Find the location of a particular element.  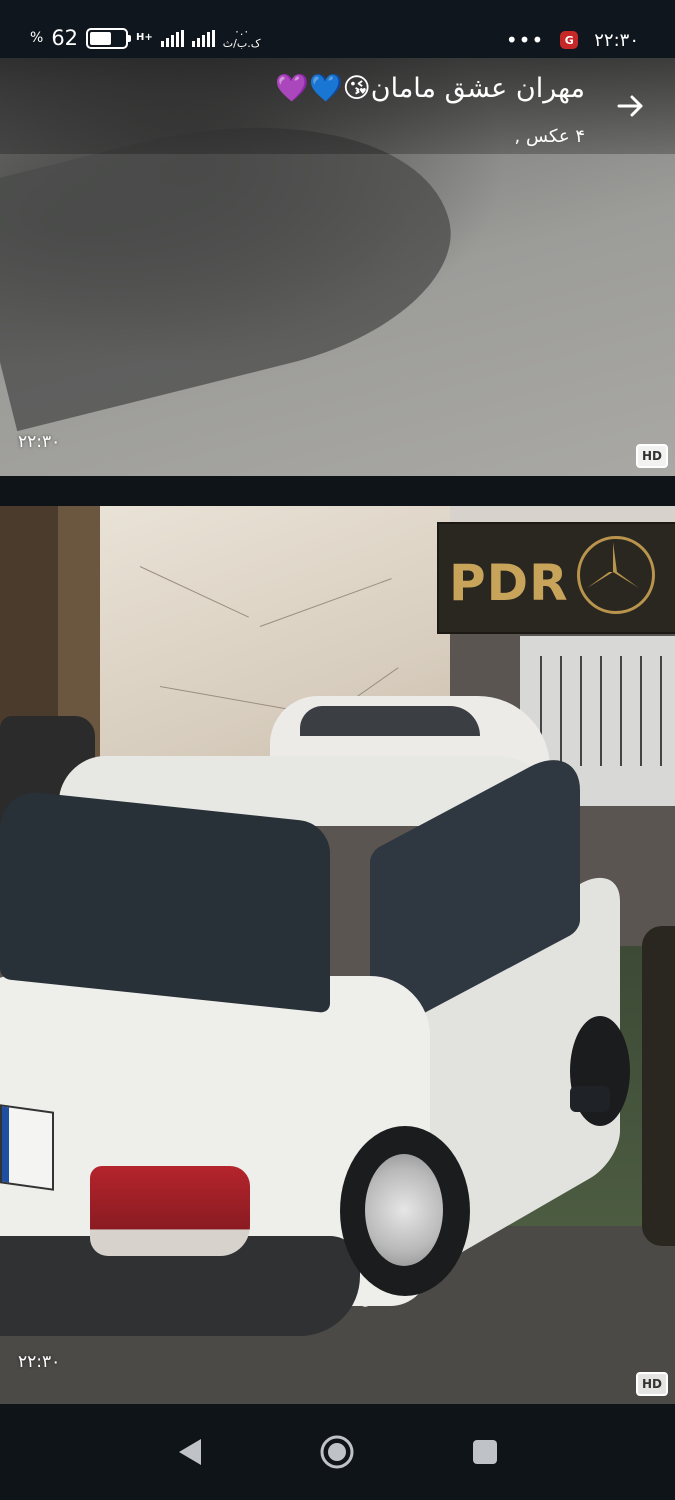

nav-home-button is located at coordinates (337, 1452).